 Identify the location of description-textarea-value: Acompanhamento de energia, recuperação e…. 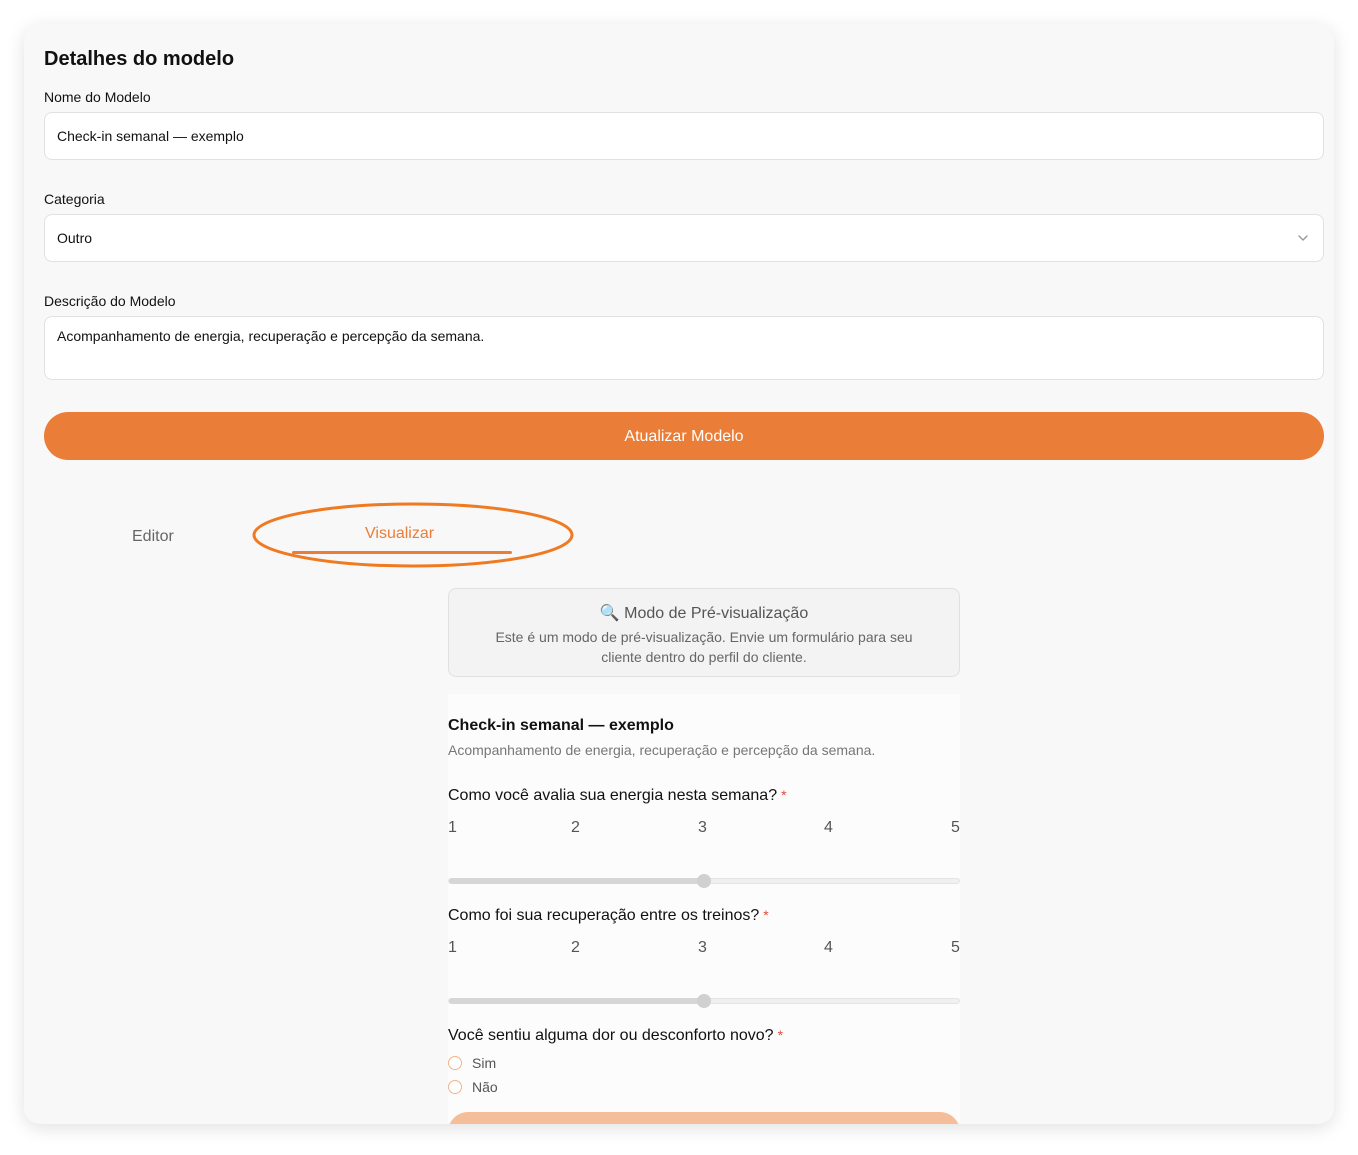
(271, 336).